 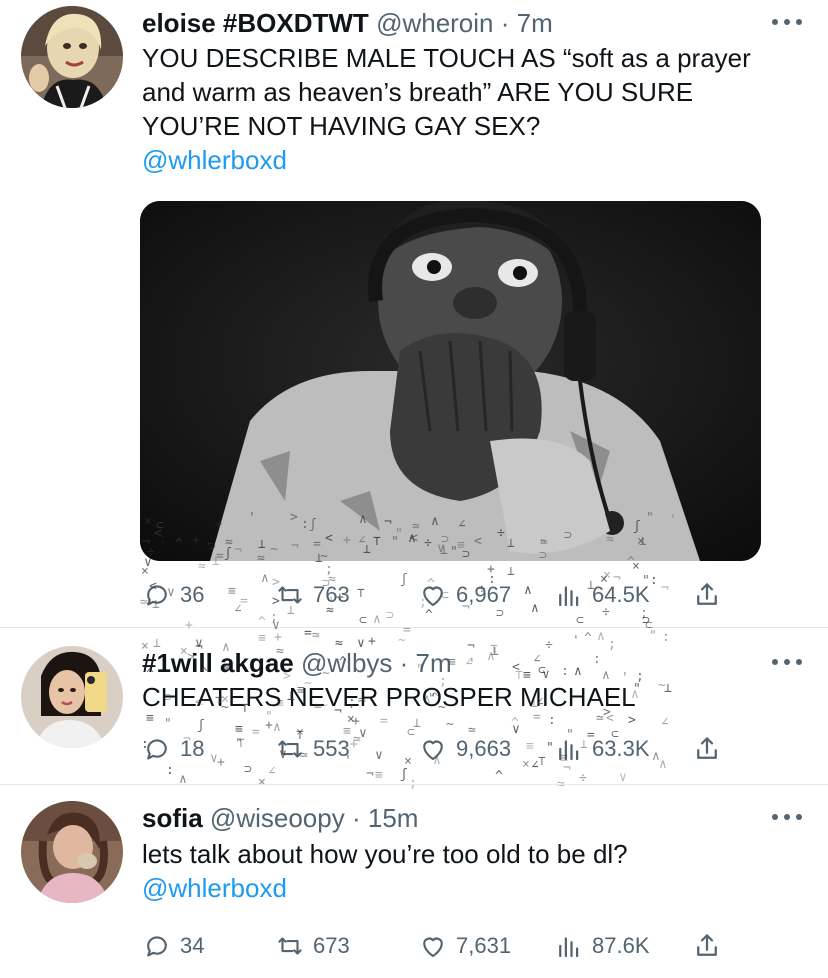 I want to click on reply-button: 36, so click(x=173, y=595).